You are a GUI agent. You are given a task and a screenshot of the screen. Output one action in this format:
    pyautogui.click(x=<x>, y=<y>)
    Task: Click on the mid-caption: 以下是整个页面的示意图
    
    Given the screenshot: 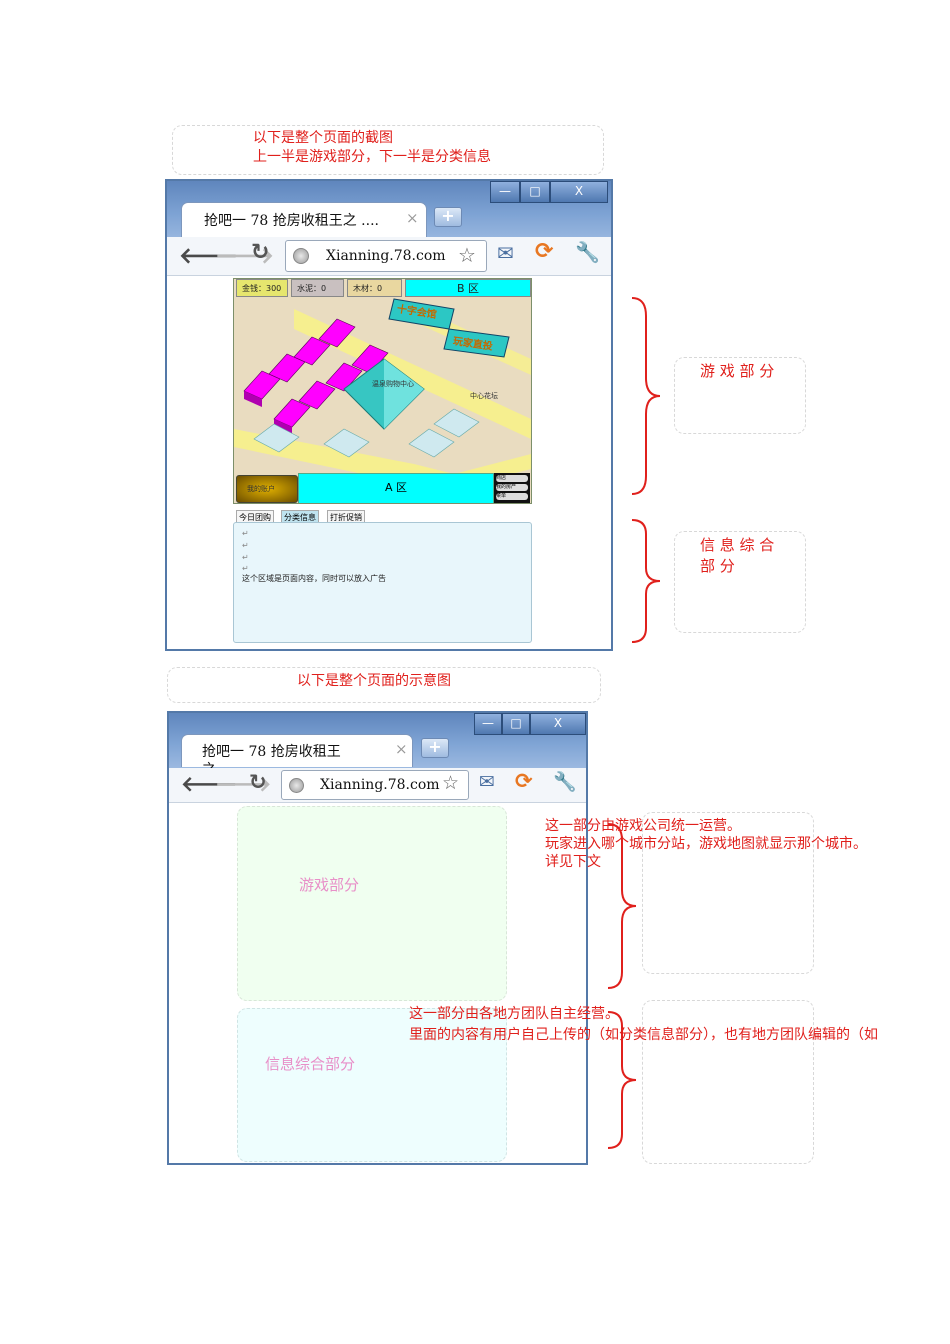 What is the action you would take?
    pyautogui.click(x=374, y=681)
    